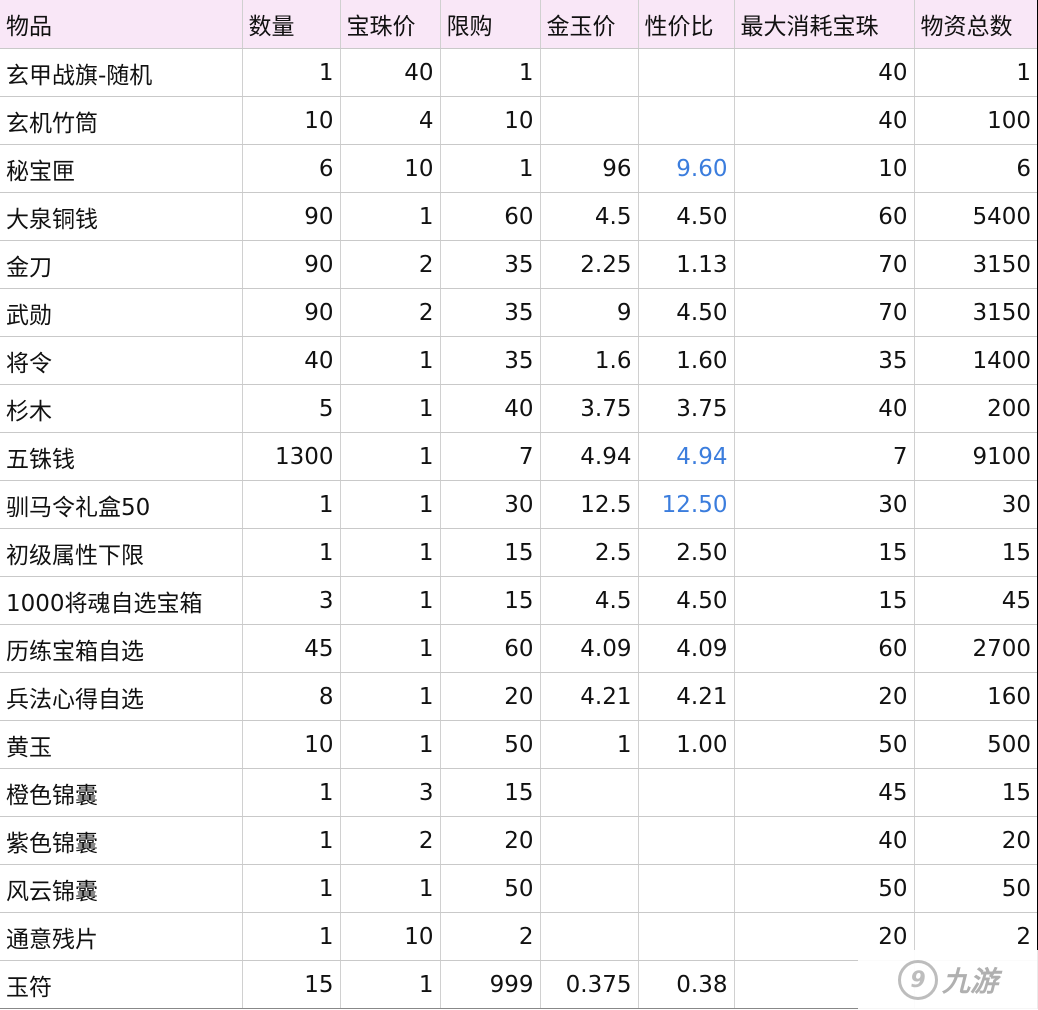  Describe the element at coordinates (390, 120) in the screenshot. I see `col-pearl-price-cell: 4` at that location.